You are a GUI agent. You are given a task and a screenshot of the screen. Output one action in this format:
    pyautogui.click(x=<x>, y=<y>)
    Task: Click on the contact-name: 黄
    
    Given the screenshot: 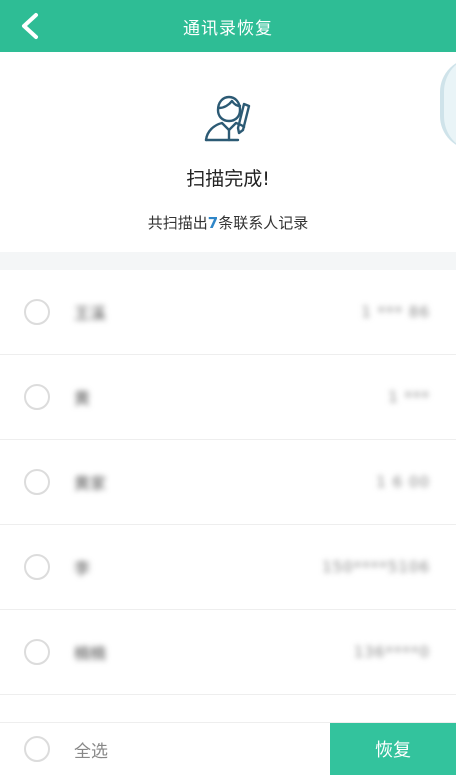 What is the action you would take?
    pyautogui.click(x=82, y=398)
    